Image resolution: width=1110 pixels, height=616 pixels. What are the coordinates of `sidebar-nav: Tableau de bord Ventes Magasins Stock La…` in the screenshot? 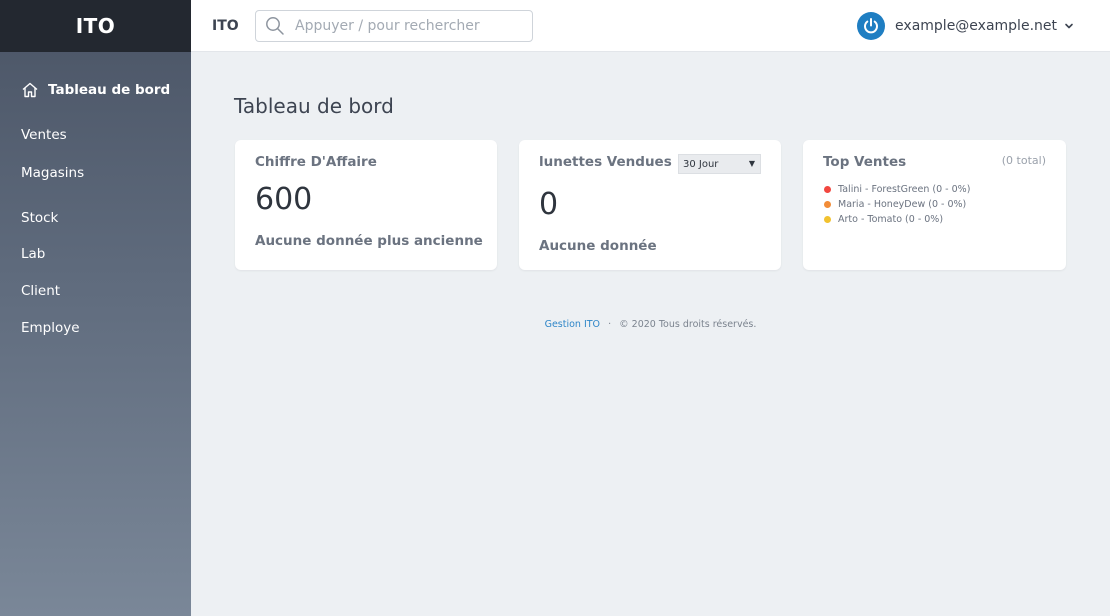 It's located at (95, 196).